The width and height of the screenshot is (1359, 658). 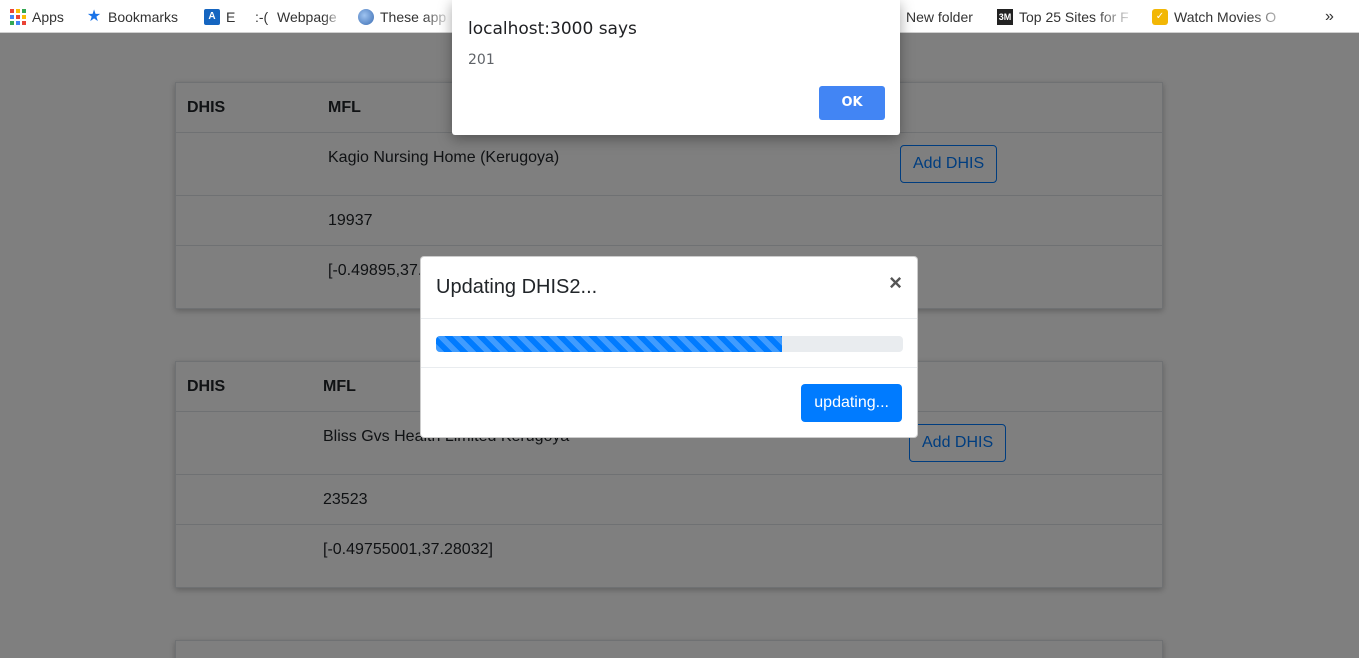 I want to click on browser-alert-dialog: localhost:3000 says 201 OK, so click(x=676, y=67).